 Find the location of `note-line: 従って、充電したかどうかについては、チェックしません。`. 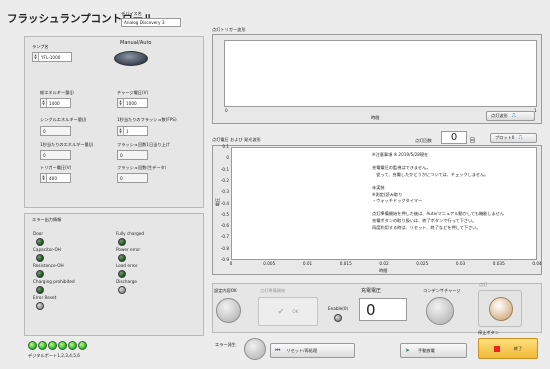

note-line: 従って、充電したかどうかについては、チェックしません。 is located at coordinates (430, 174).